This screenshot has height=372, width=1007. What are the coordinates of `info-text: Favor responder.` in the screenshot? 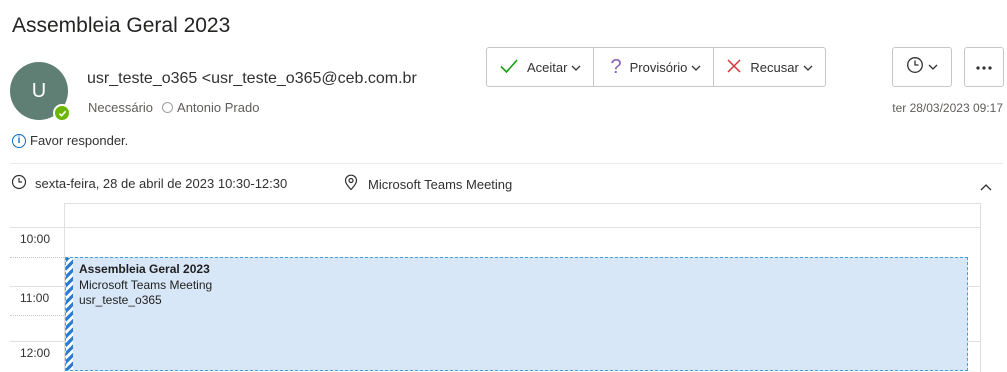 It's located at (79, 140).